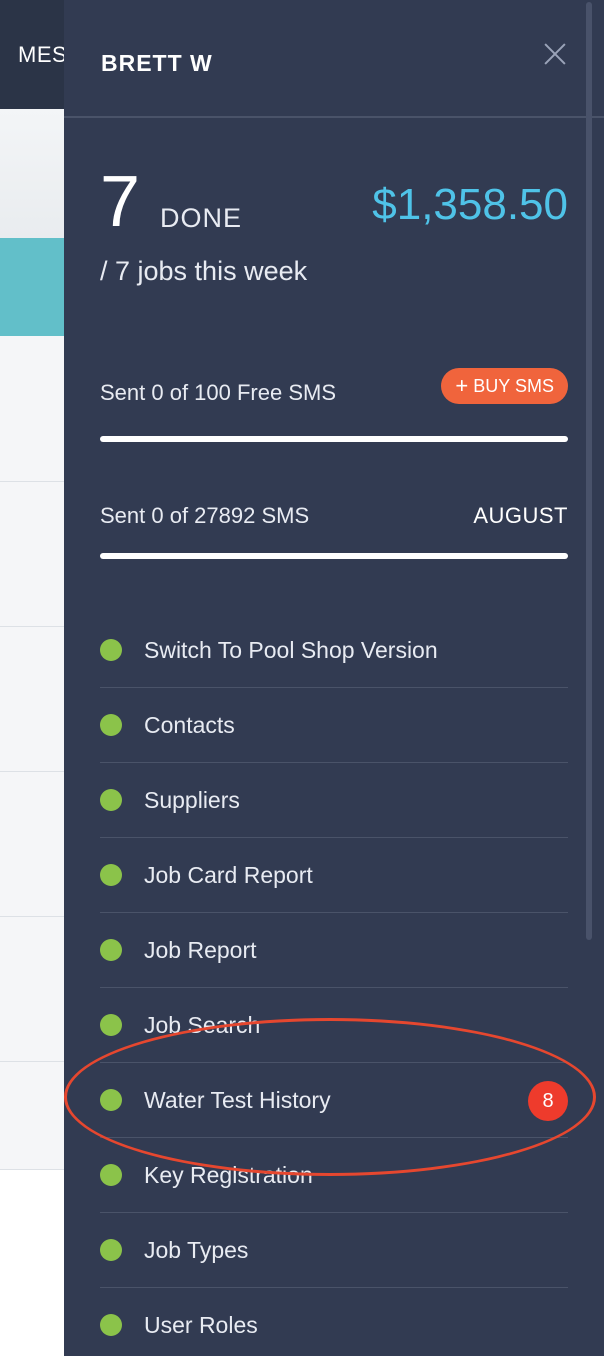  I want to click on menu-item-key-registration: Key Registration, so click(334, 1175).